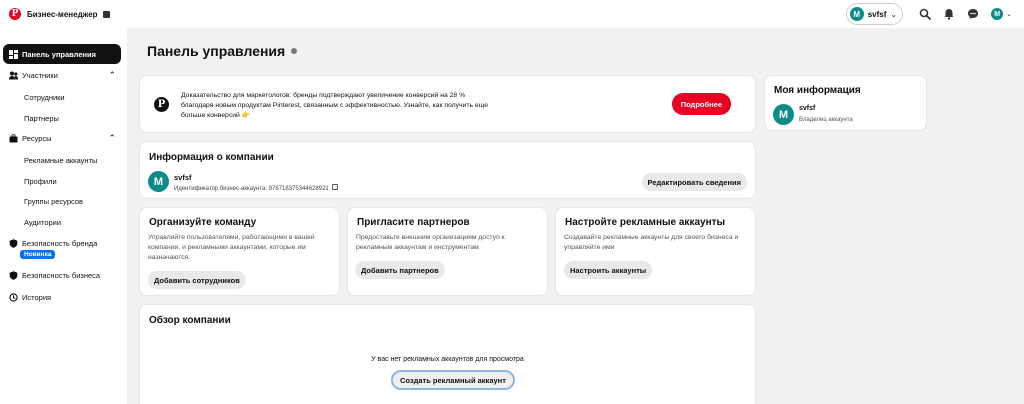 The height and width of the screenshot is (404, 1024). What do you see at coordinates (190, 320) in the screenshot?
I see `company-overview-title: Обзор компании` at bounding box center [190, 320].